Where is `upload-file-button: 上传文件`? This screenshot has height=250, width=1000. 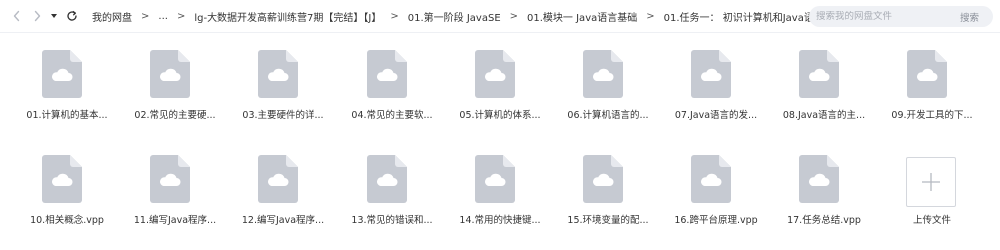
upload-file-button: 上传文件 is located at coordinates (932, 182).